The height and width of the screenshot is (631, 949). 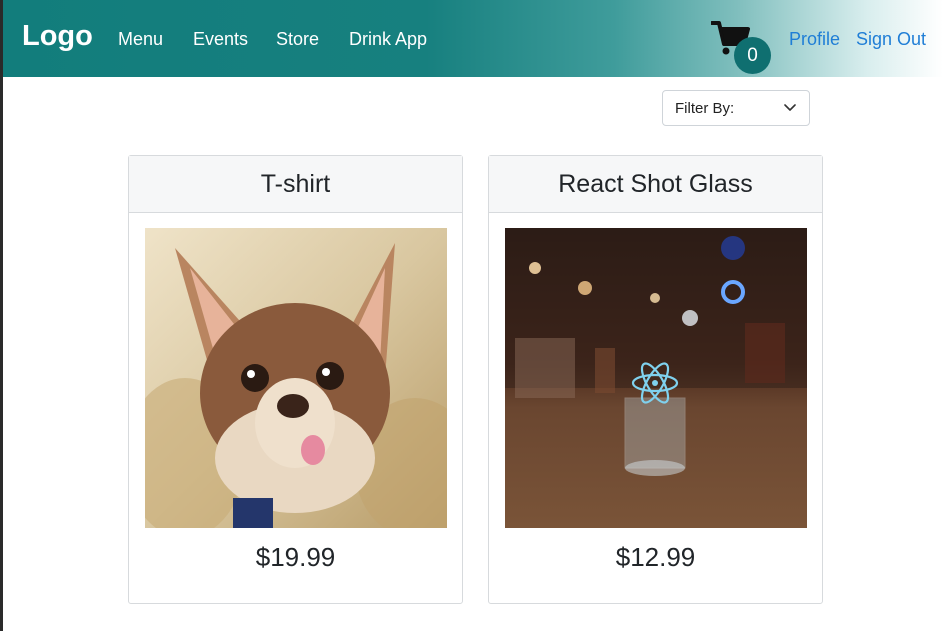 I want to click on product-price: $12.99, so click(x=655, y=557).